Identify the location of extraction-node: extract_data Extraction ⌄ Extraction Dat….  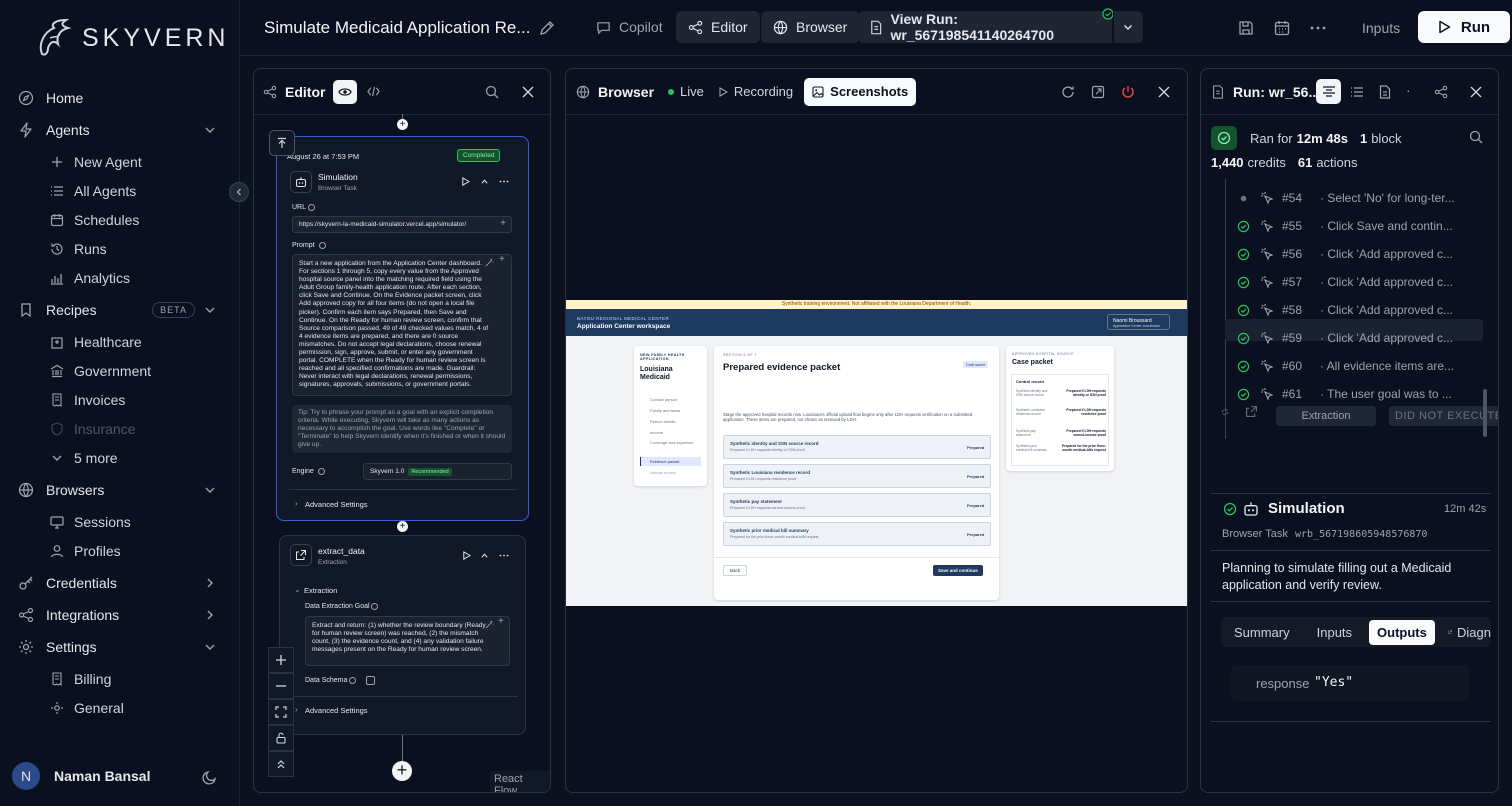
(402, 635).